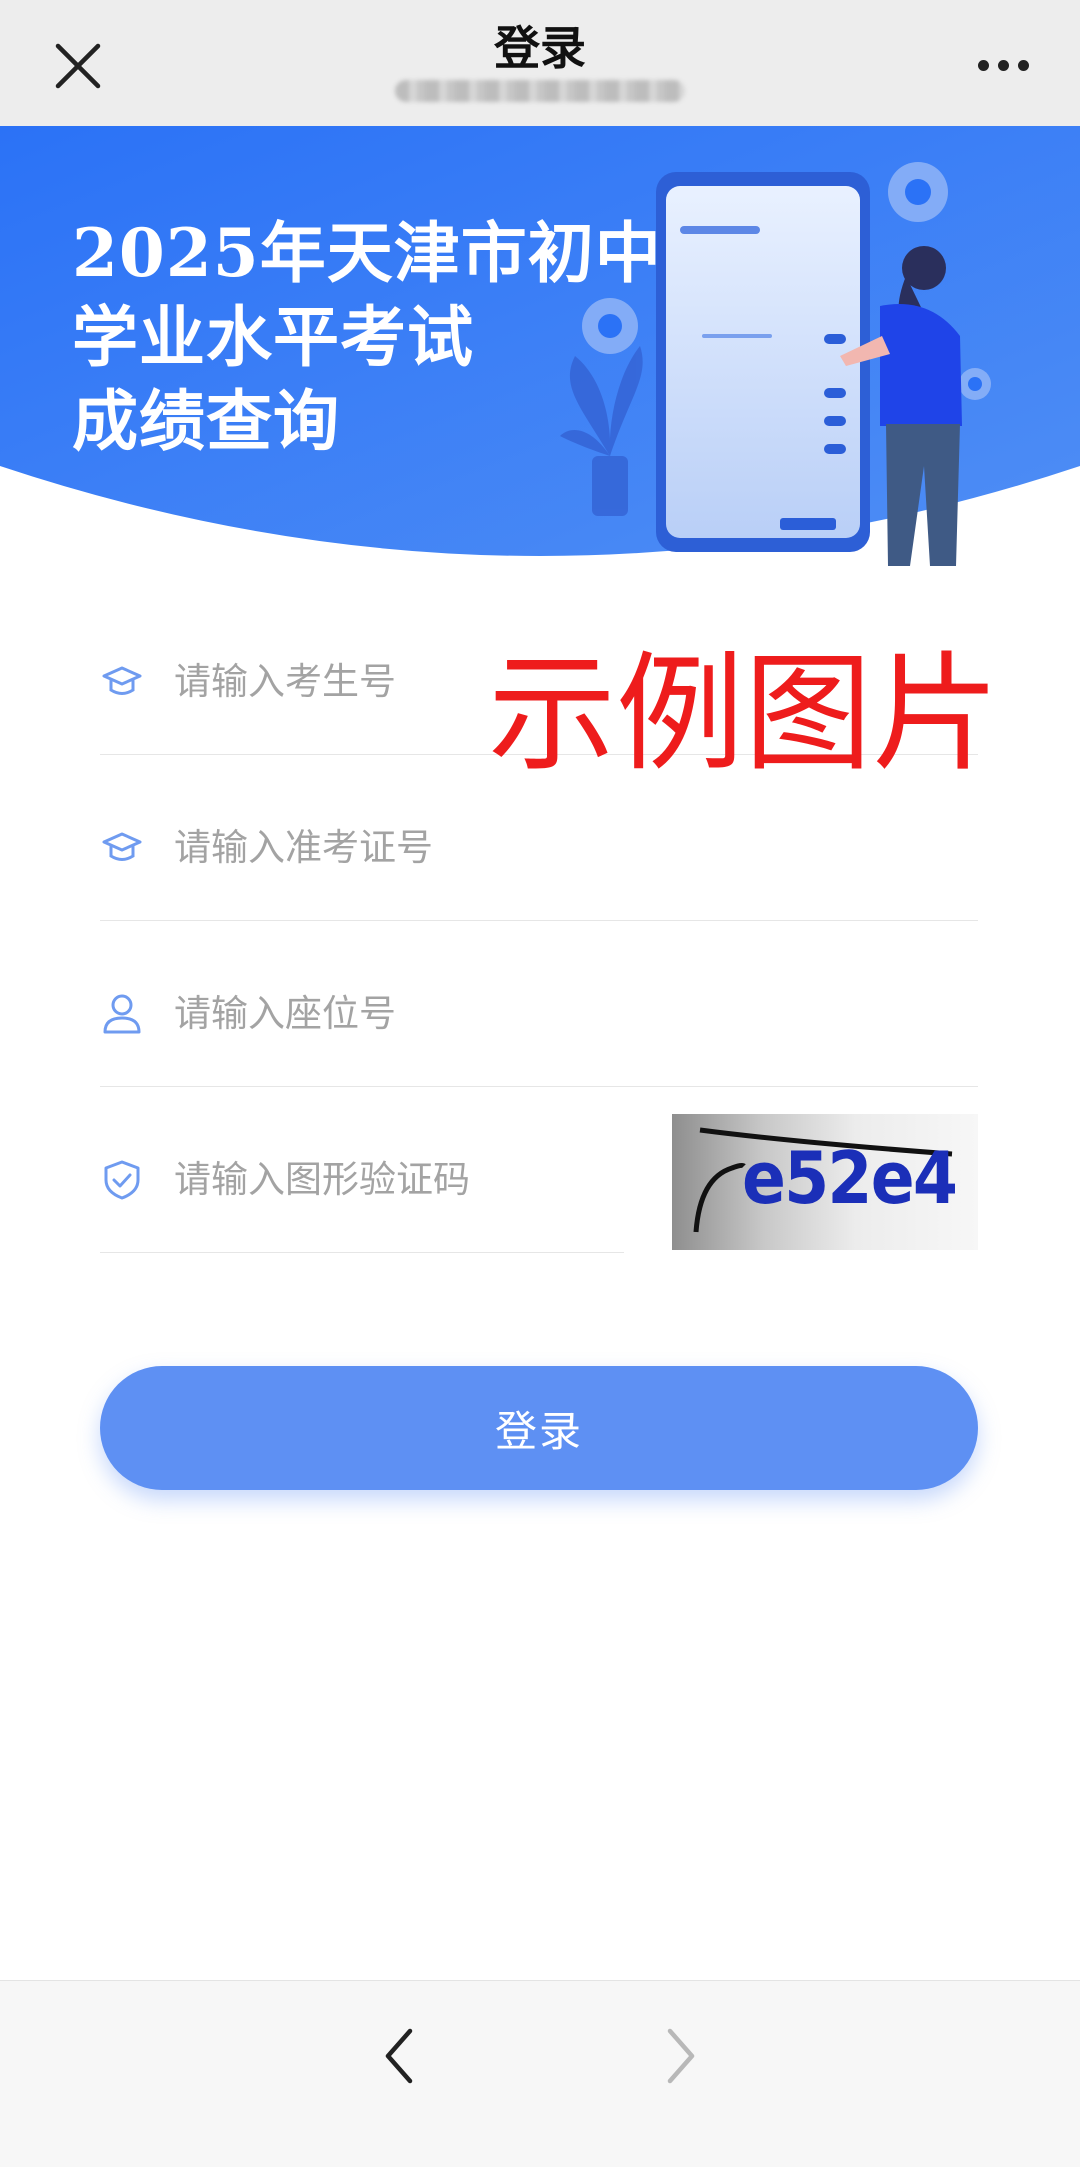 This screenshot has height=2167, width=1080. I want to click on login-button: 登录, so click(539, 1428).